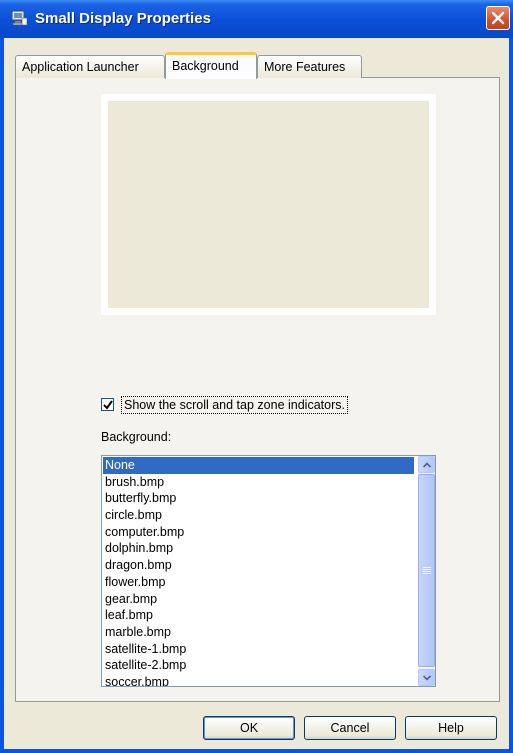 The image size is (513, 753). I want to click on title-bar: Small Display Properties, so click(256, 19).